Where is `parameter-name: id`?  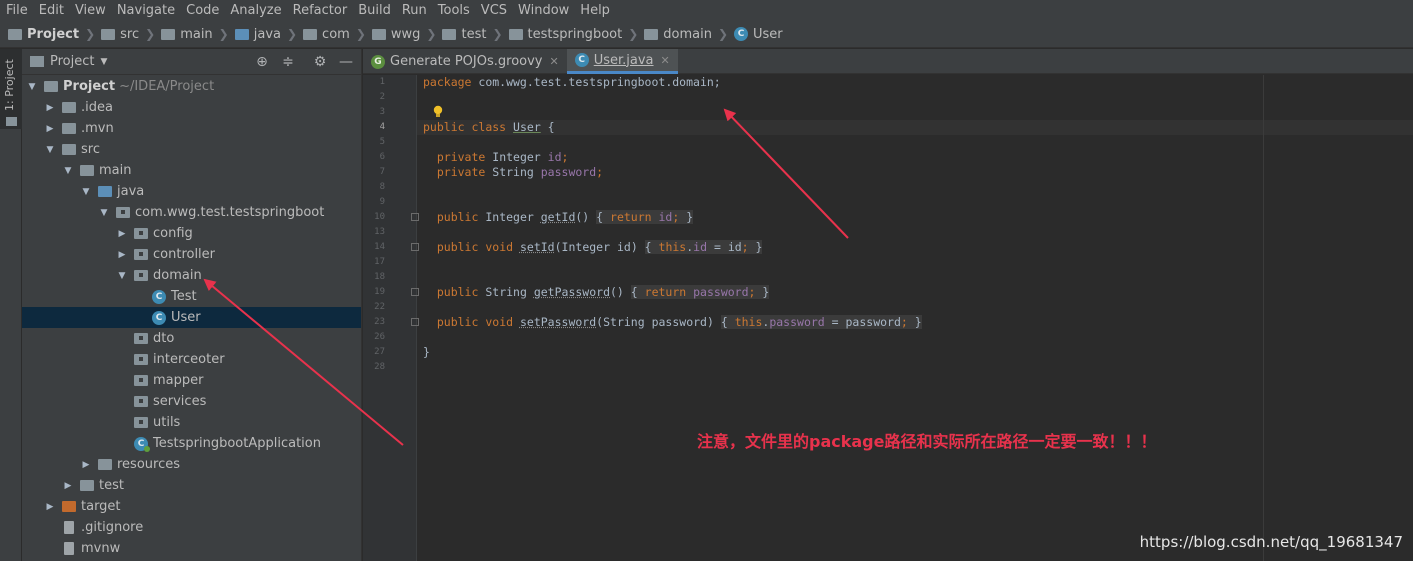
parameter-name: id is located at coordinates (623, 247).